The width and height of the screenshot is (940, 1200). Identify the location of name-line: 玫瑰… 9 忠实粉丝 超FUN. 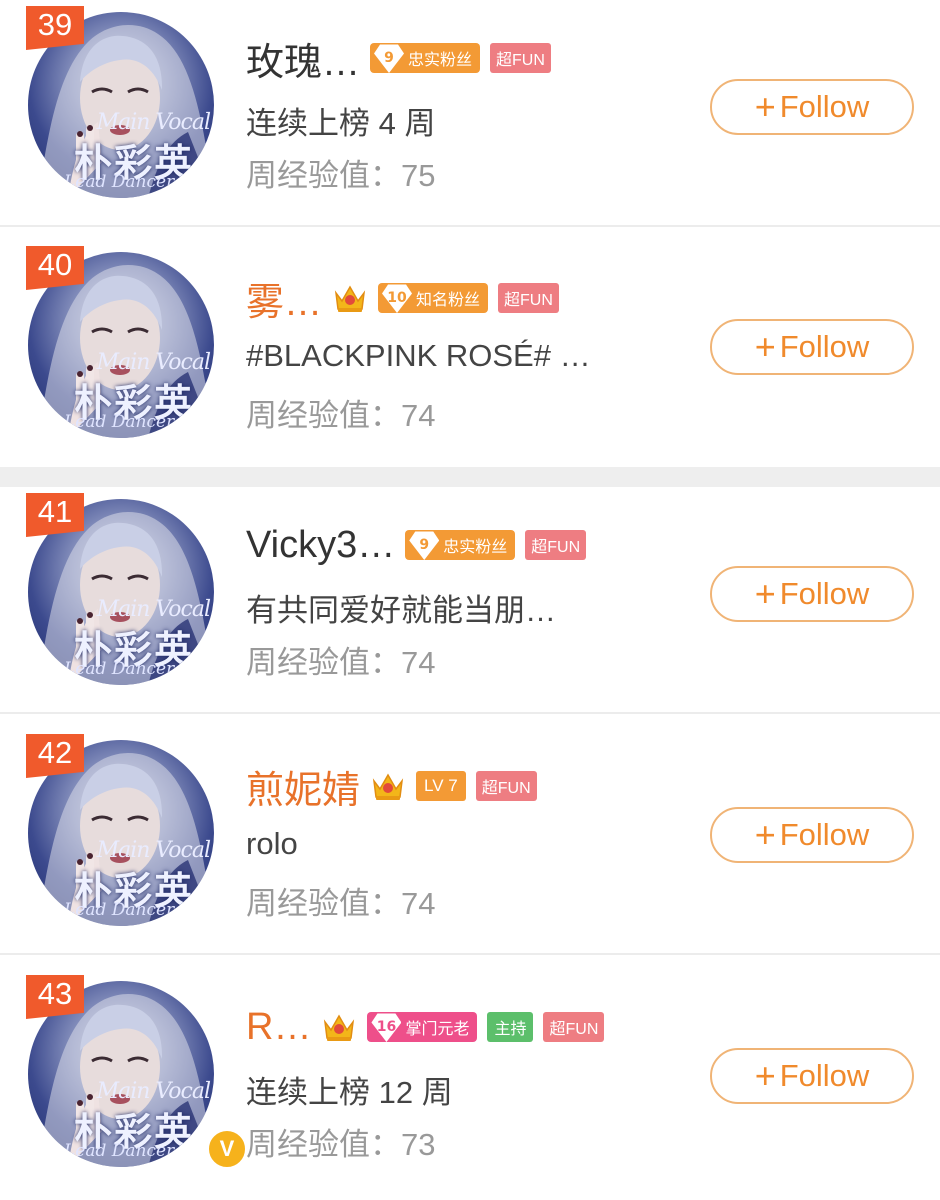
(398, 58).